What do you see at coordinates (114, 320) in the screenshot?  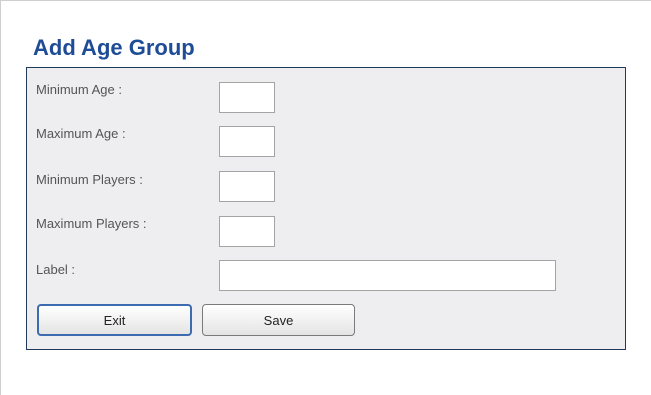 I see `exit-button: Exit` at bounding box center [114, 320].